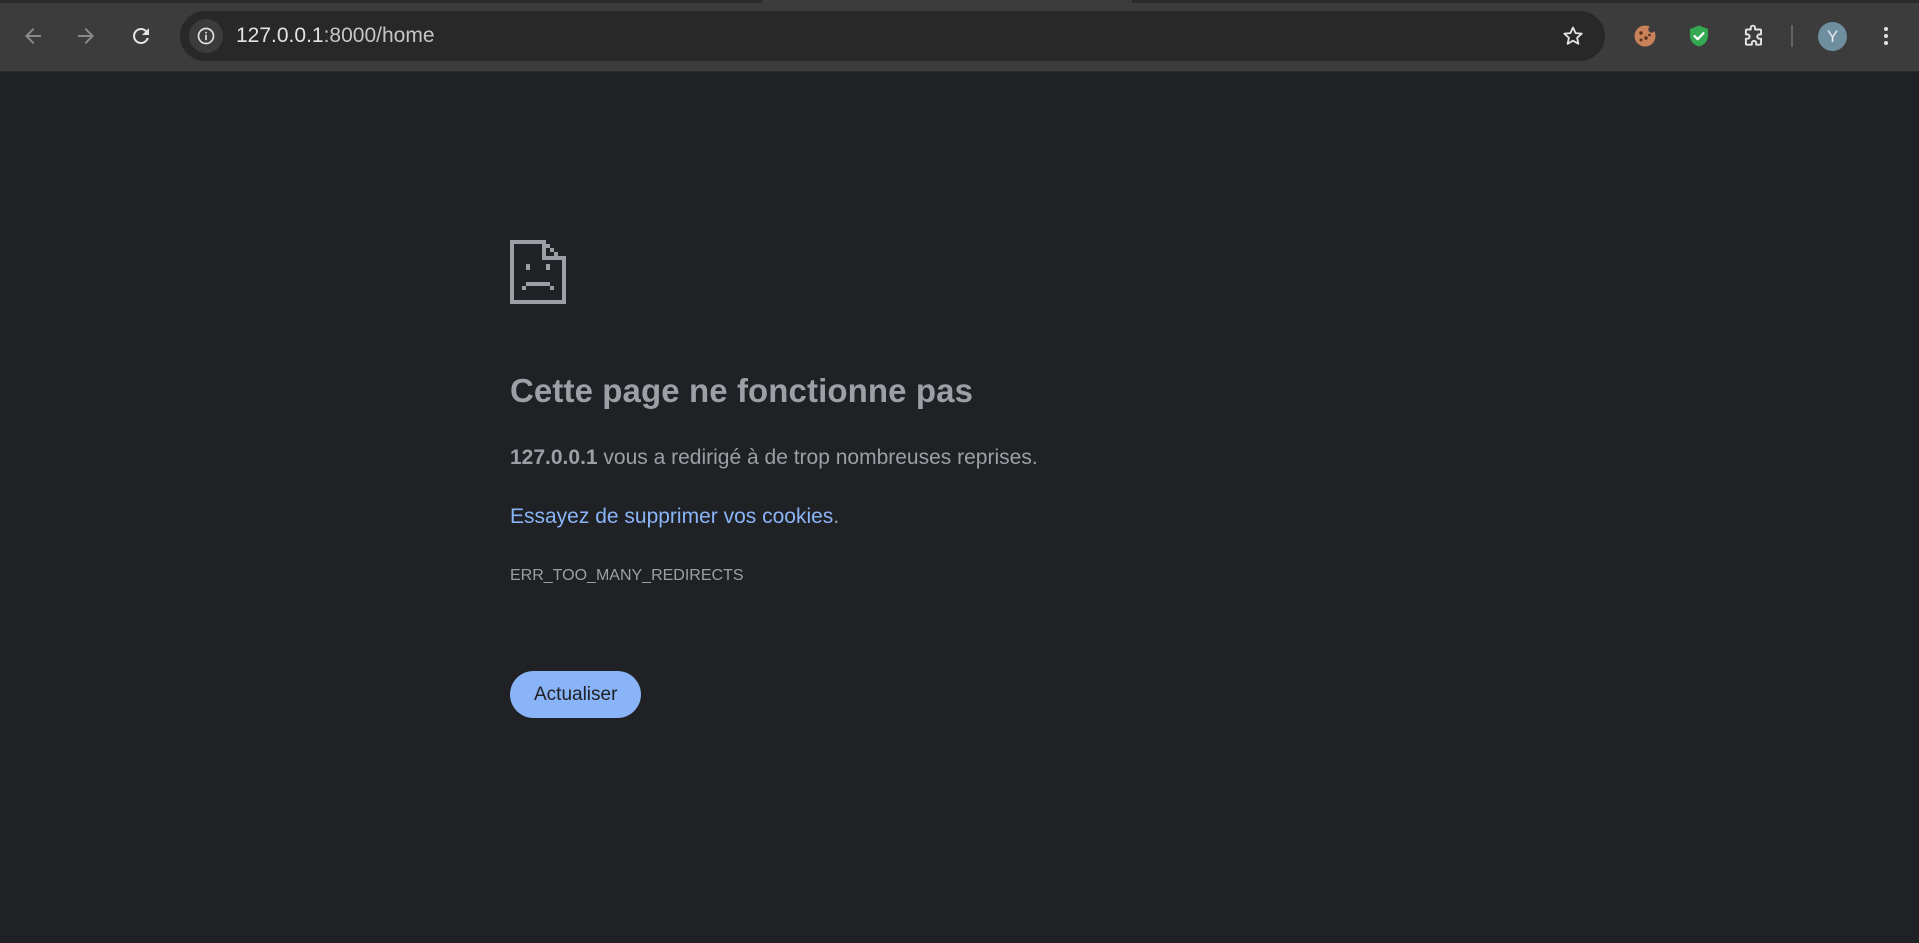 The image size is (1919, 943). Describe the element at coordinates (836, 516) in the screenshot. I see `suggestion-period: .` at that location.